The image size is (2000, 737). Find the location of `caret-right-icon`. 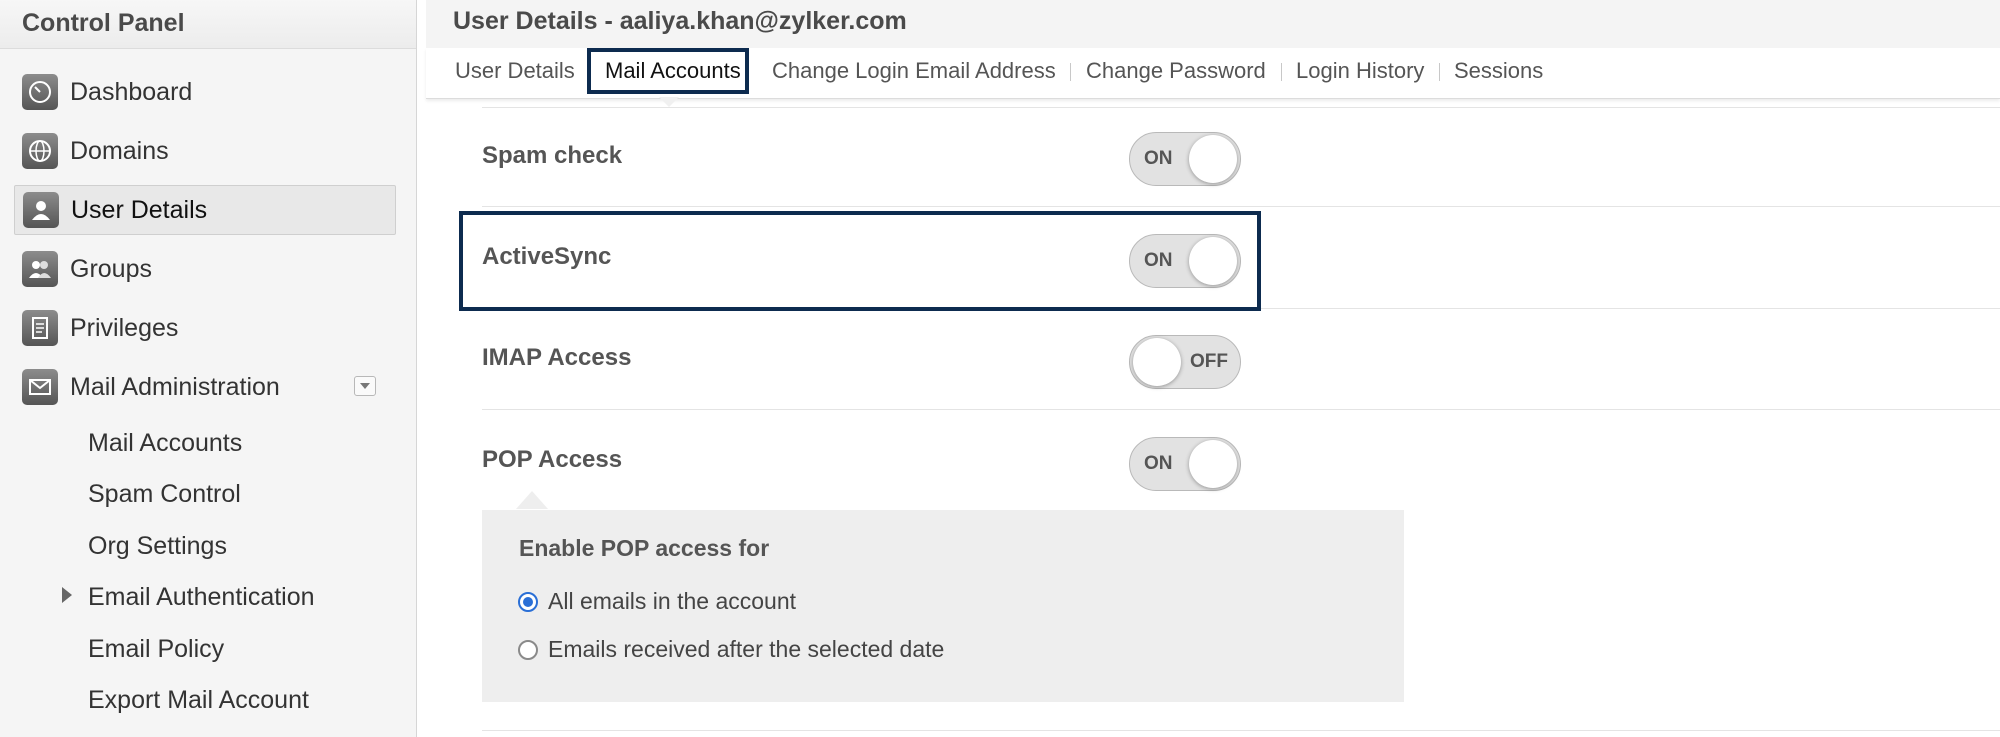

caret-right-icon is located at coordinates (67, 595).